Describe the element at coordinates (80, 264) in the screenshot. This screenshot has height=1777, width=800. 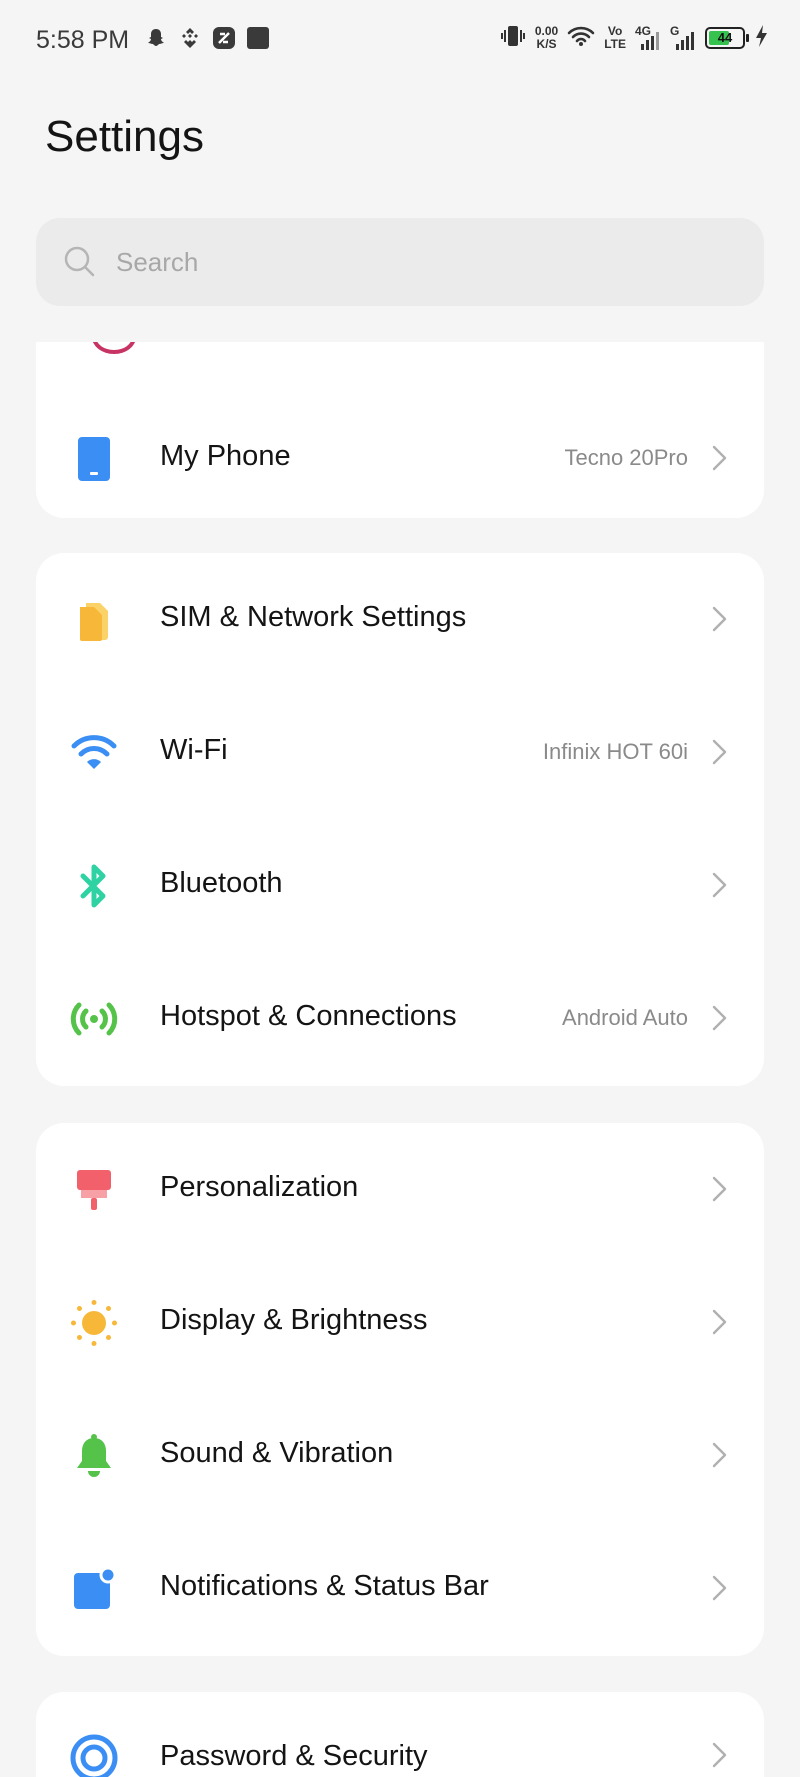
I see `search-icon` at that location.